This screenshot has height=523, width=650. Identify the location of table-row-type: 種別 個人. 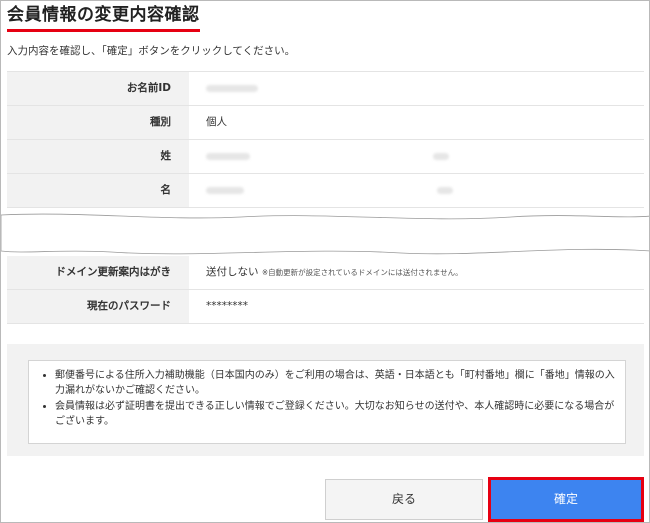
(325, 123).